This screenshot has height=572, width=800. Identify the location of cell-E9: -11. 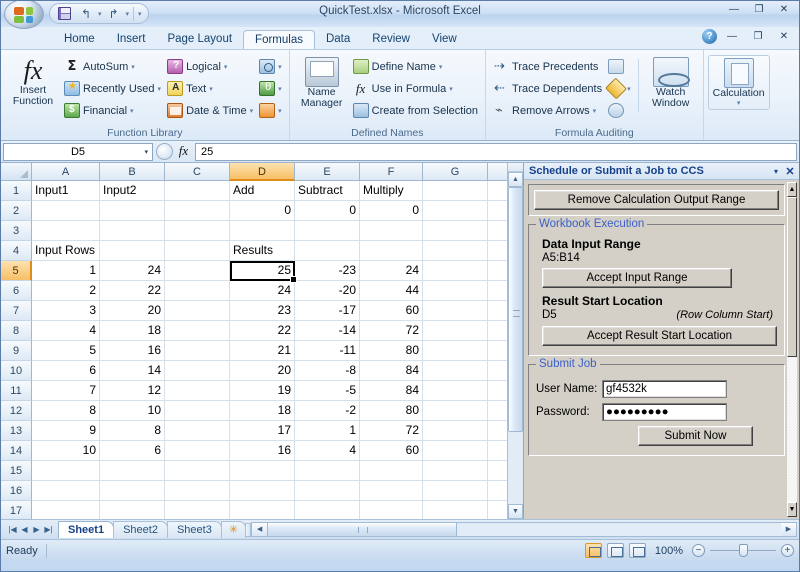
(327, 351).